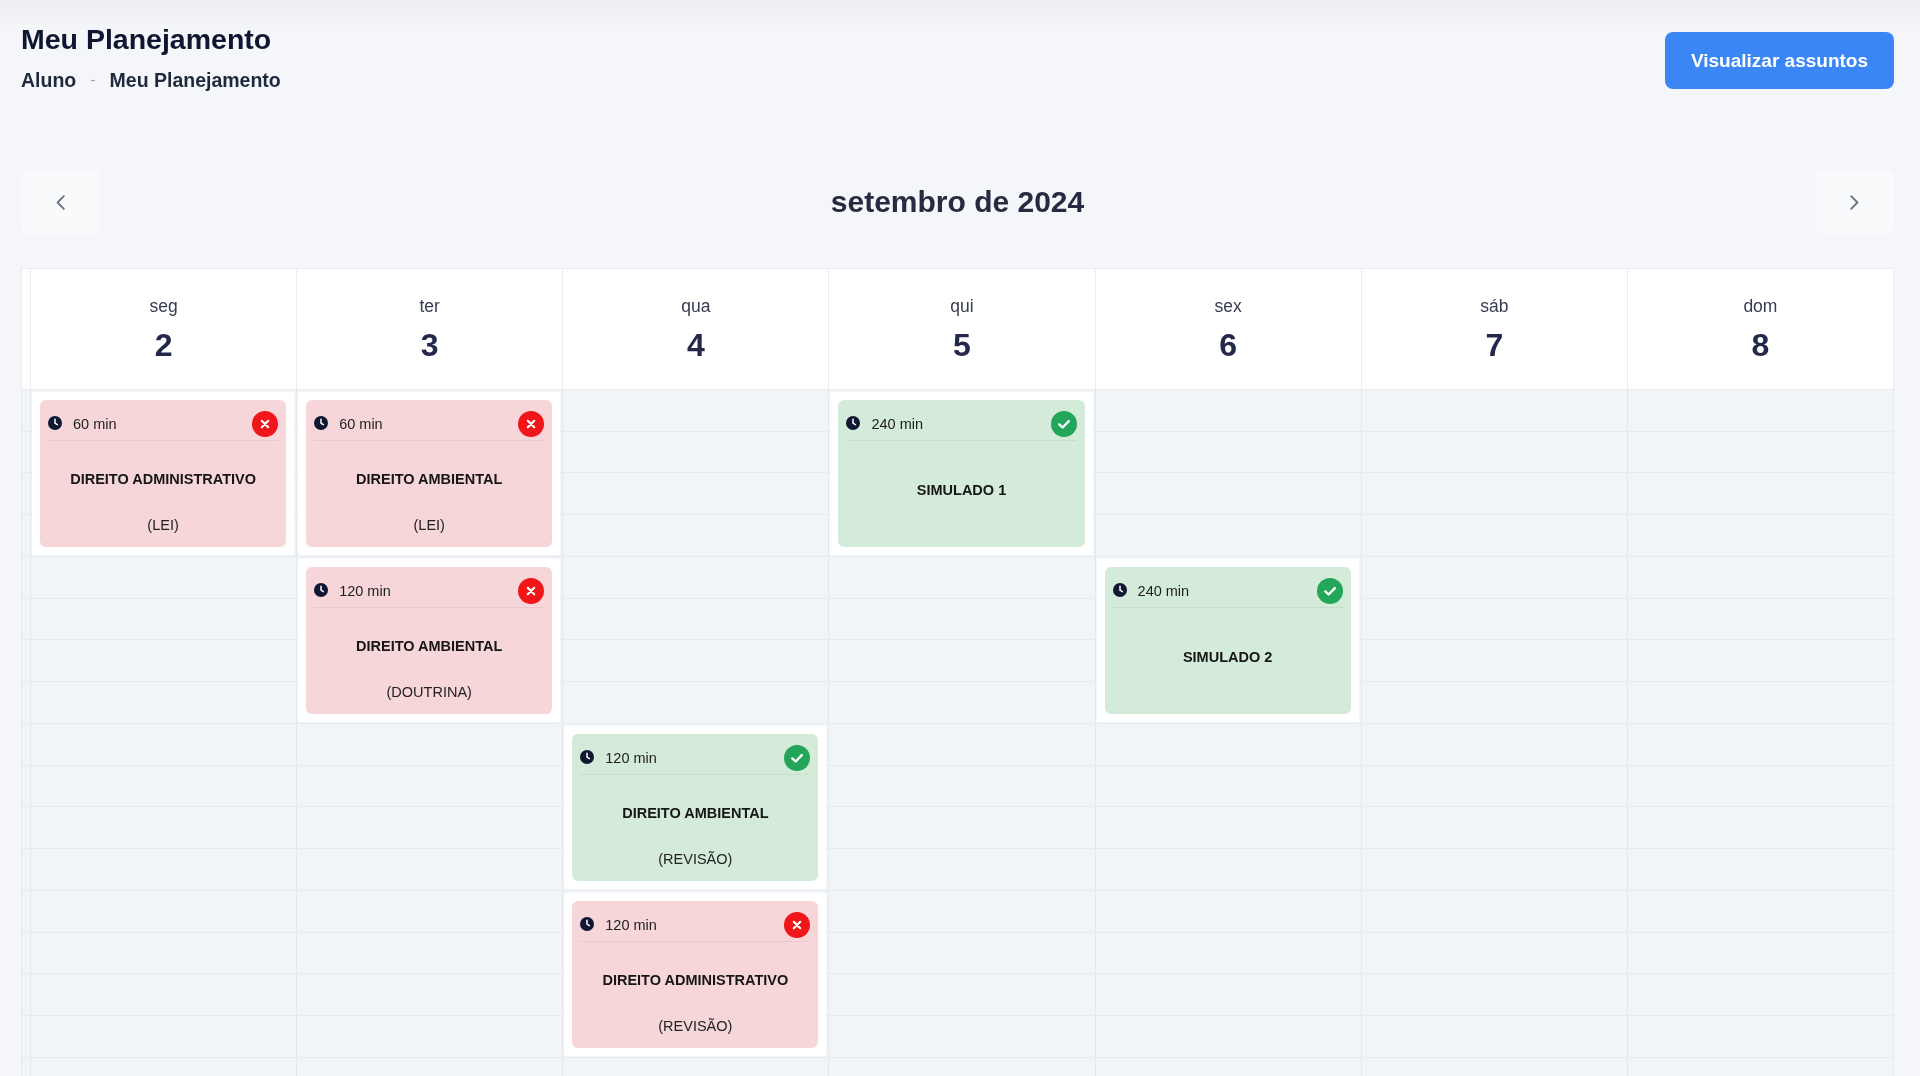 The height and width of the screenshot is (1076, 1920). Describe the element at coordinates (49, 80) in the screenshot. I see `breadcrumb-link: Aluno` at that location.